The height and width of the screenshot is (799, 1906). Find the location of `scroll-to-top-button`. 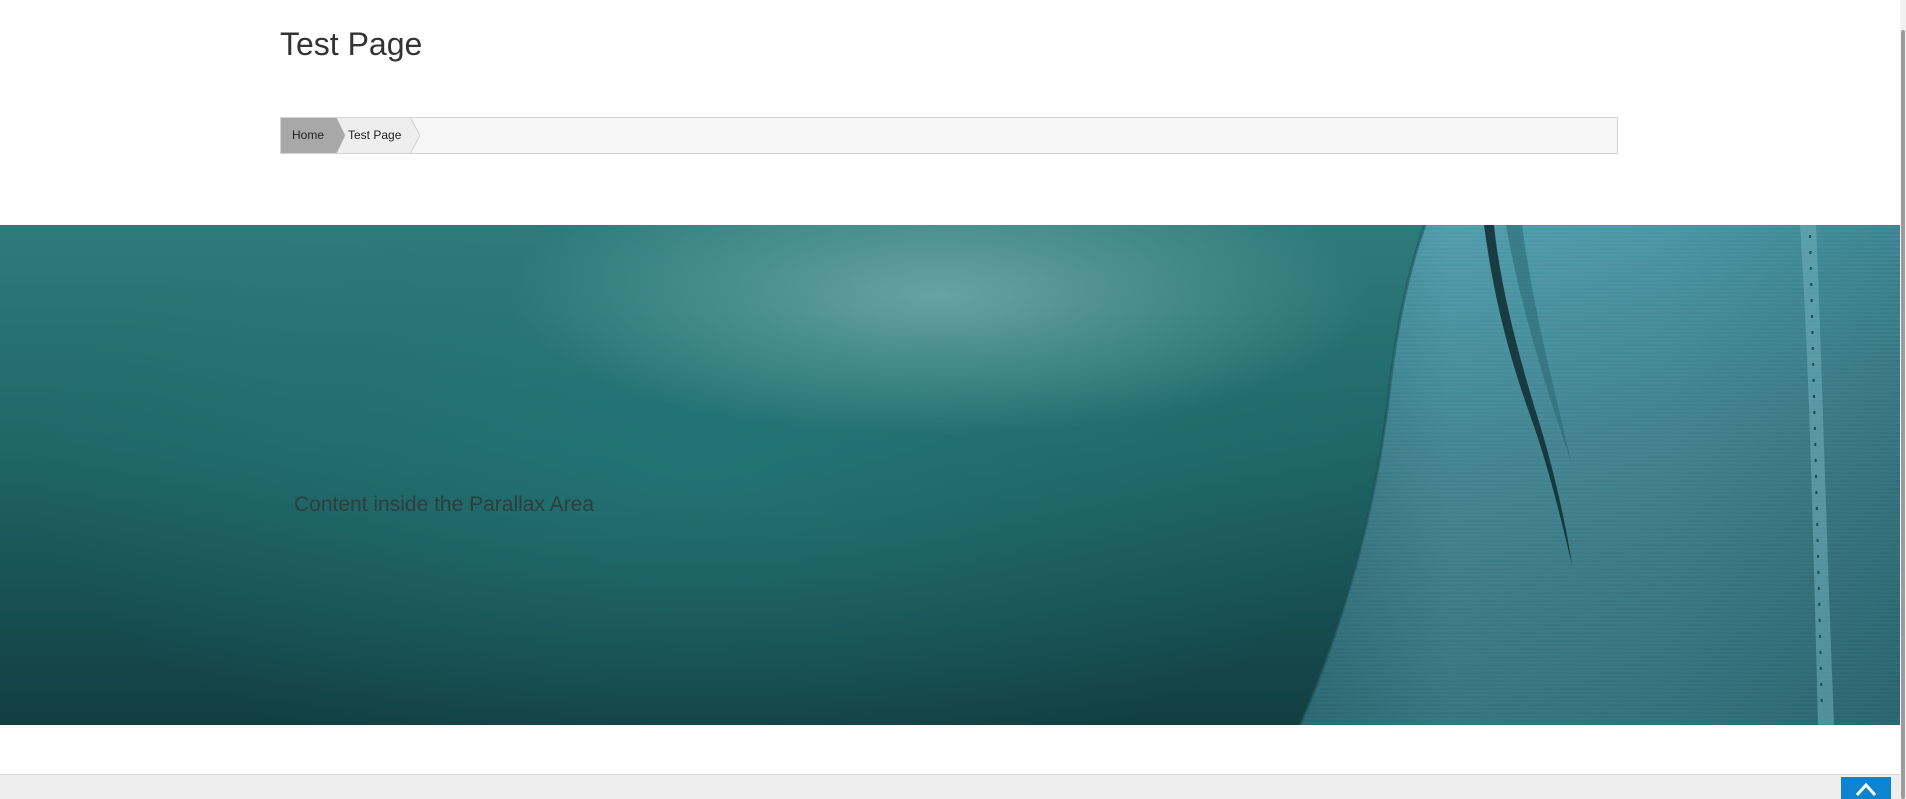

scroll-to-top-button is located at coordinates (1866, 788).